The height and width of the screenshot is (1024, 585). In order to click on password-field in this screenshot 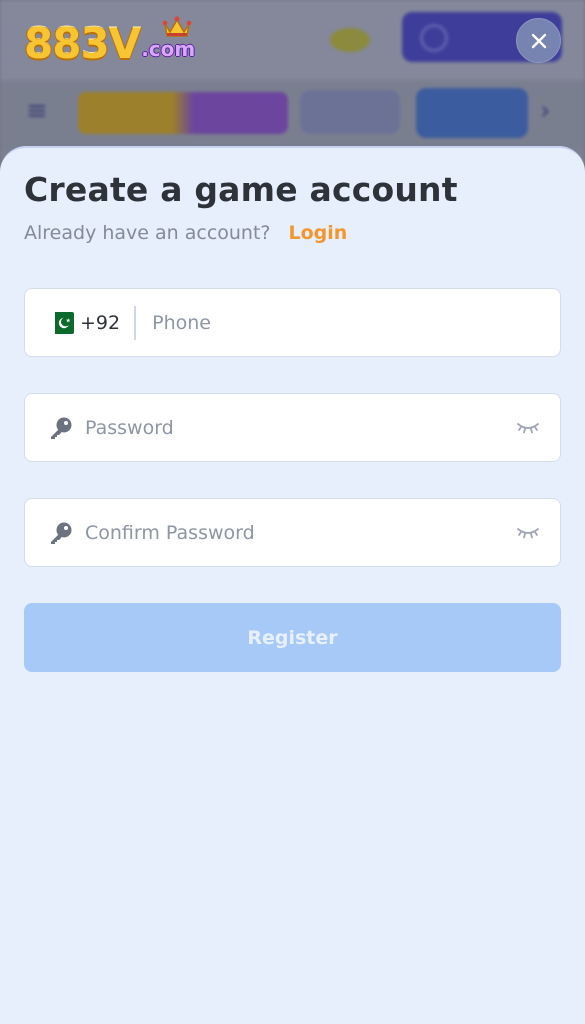, I will do `click(292, 427)`.